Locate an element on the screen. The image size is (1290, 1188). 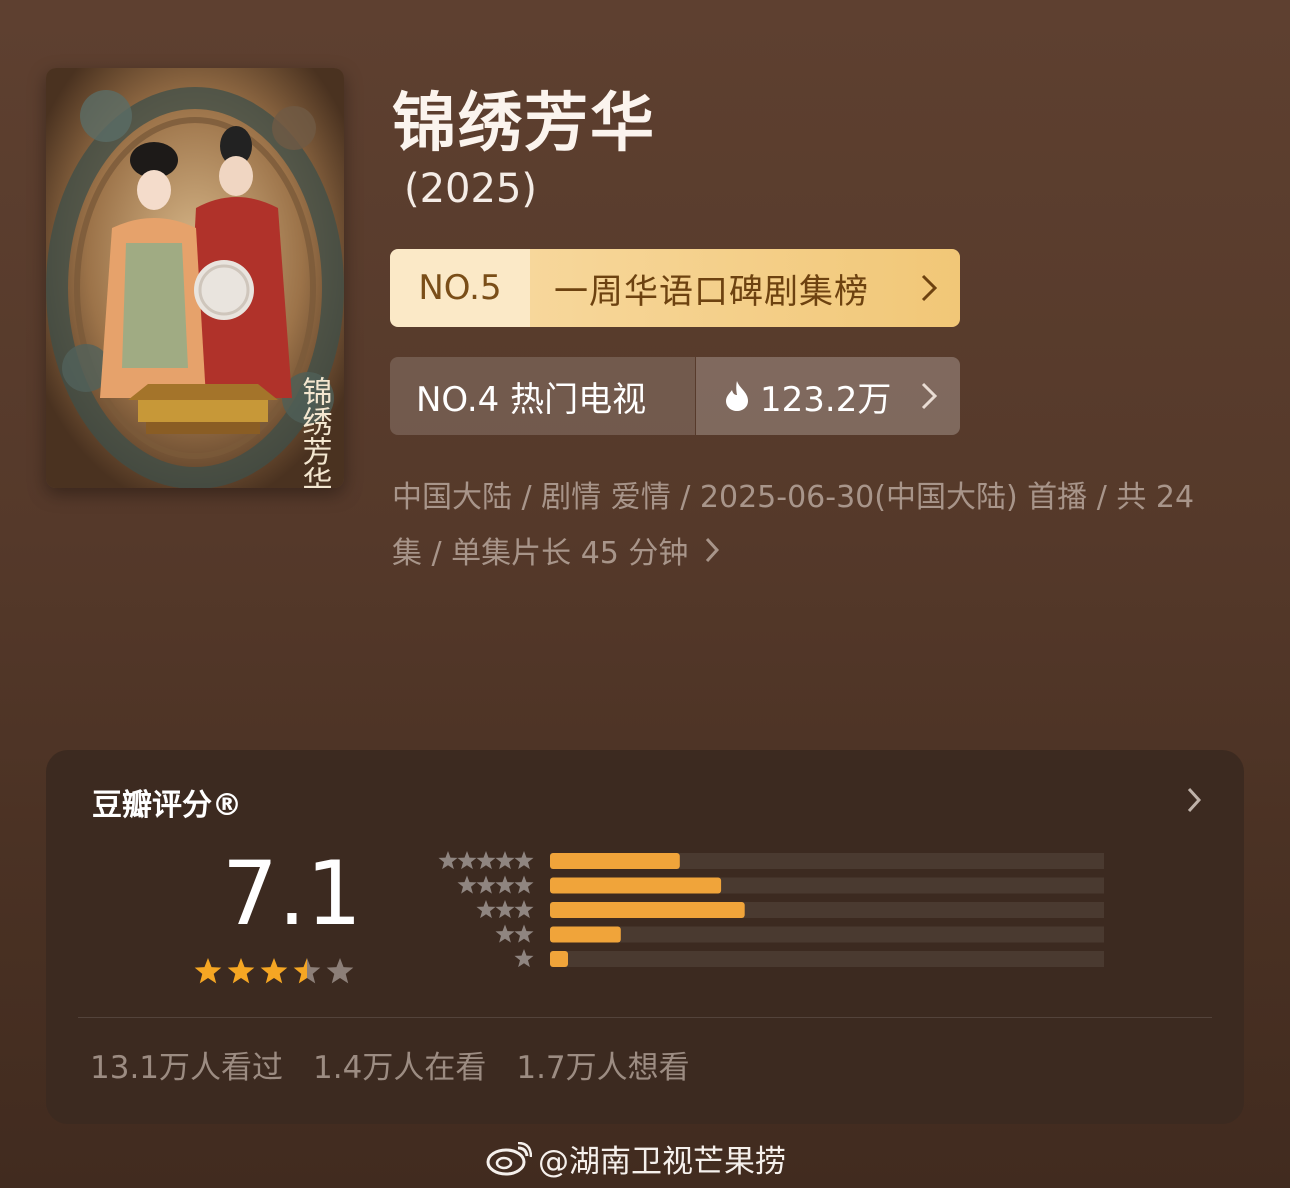
want-count: 1.7万人想看 is located at coordinates (603, 1068).